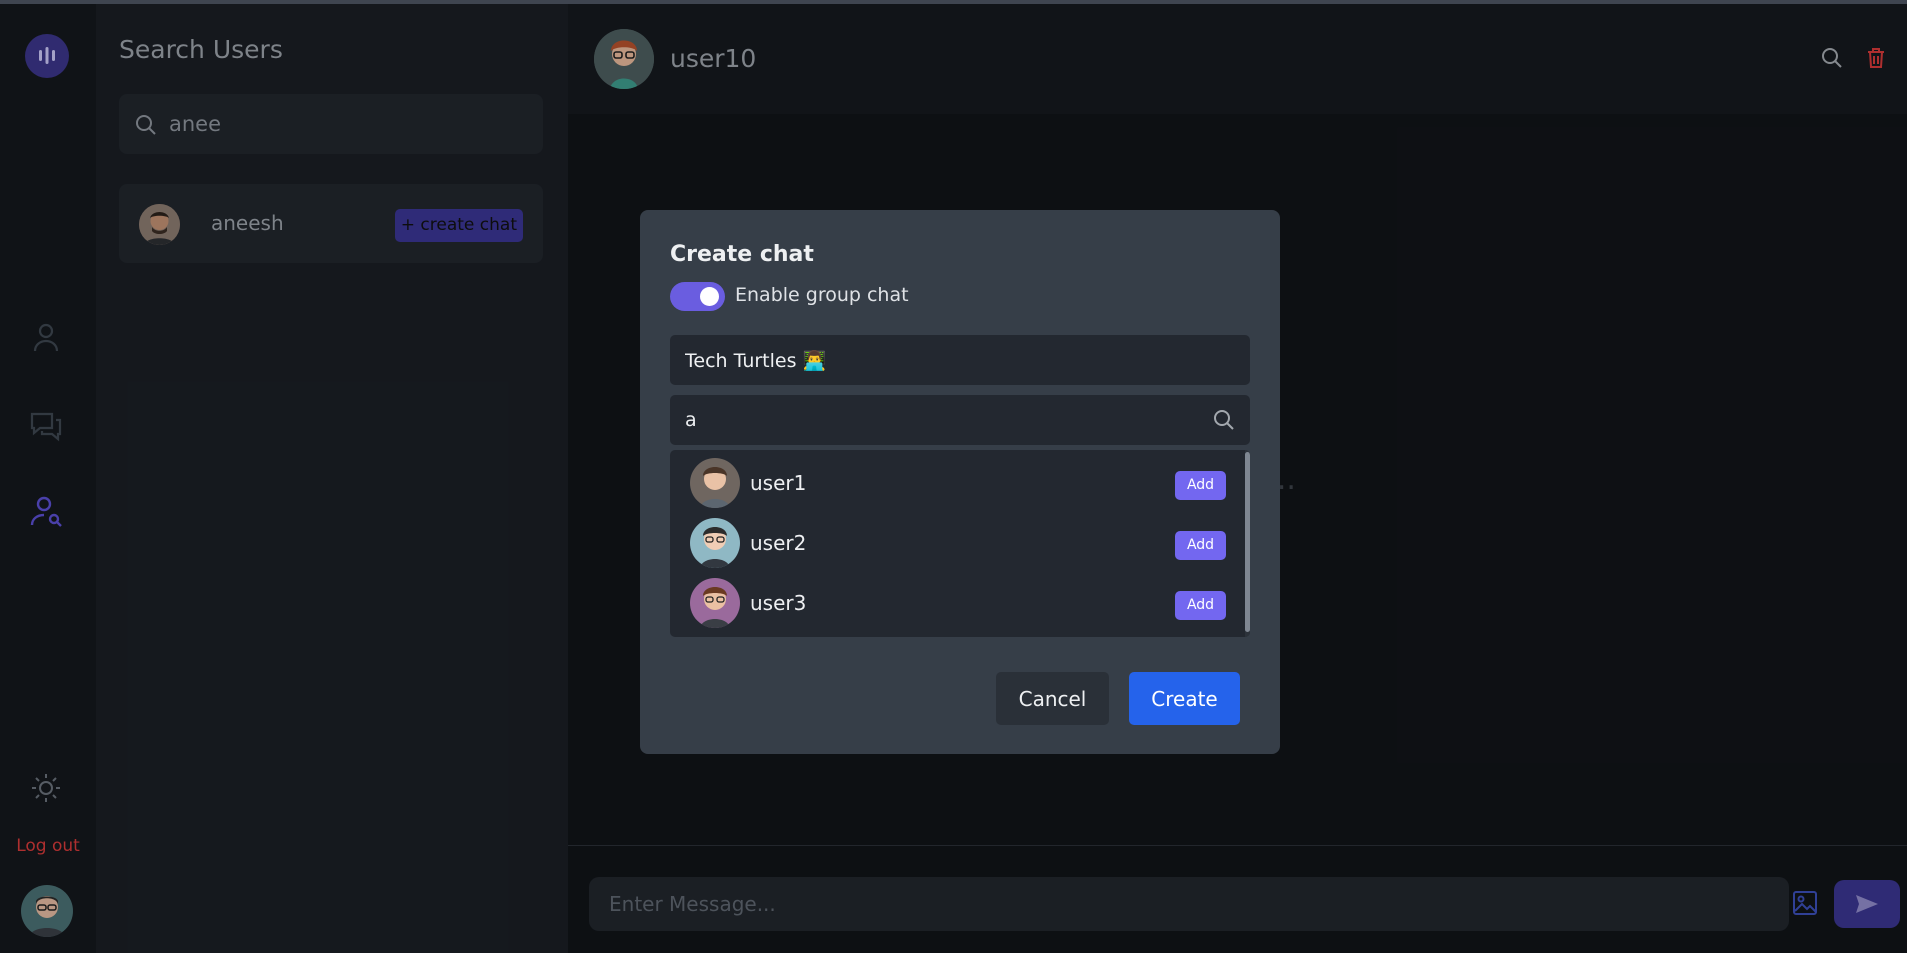 The width and height of the screenshot is (1907, 953). What do you see at coordinates (697, 296) in the screenshot?
I see `group-chat-toggle` at bounding box center [697, 296].